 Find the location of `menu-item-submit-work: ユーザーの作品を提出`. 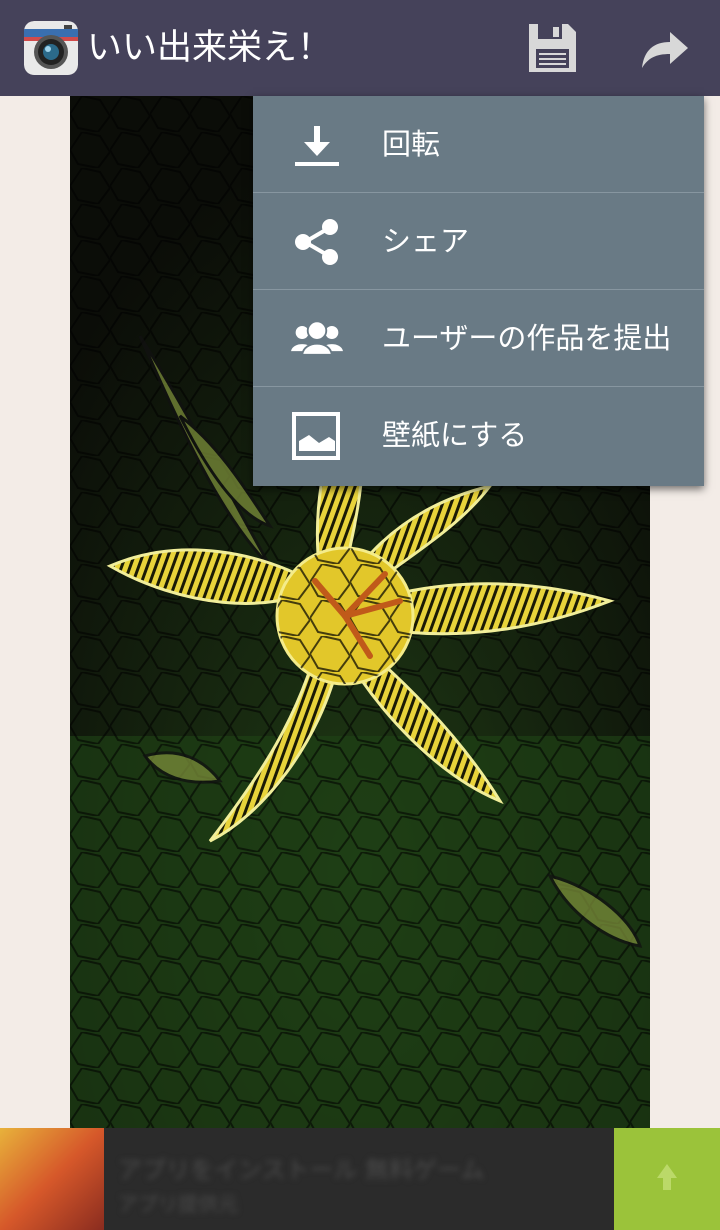

menu-item-submit-work: ユーザーの作品を提出 is located at coordinates (478, 338).